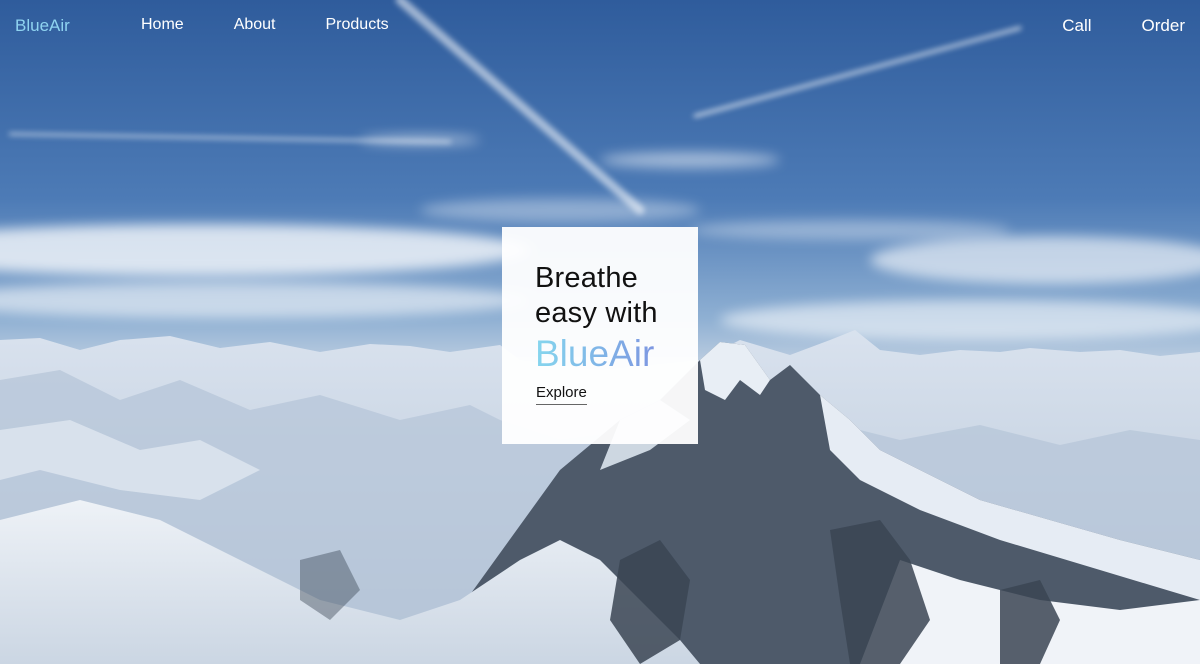 This screenshot has width=1200, height=664. What do you see at coordinates (1076, 26) in the screenshot?
I see `nav-call-link: Call` at bounding box center [1076, 26].